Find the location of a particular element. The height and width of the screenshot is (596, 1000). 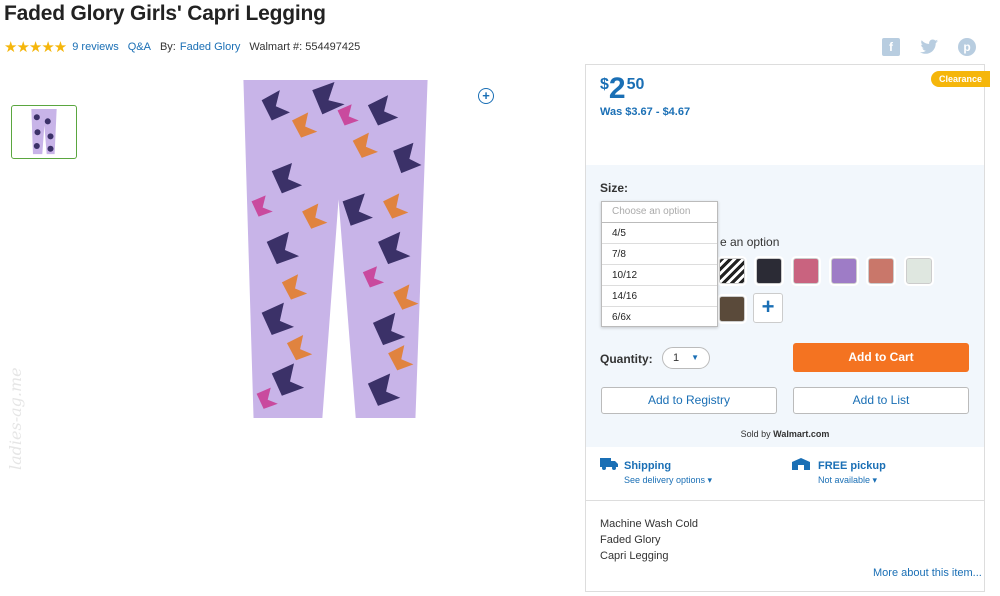

pickup-title: FREE pickup is located at coordinates (852, 466).